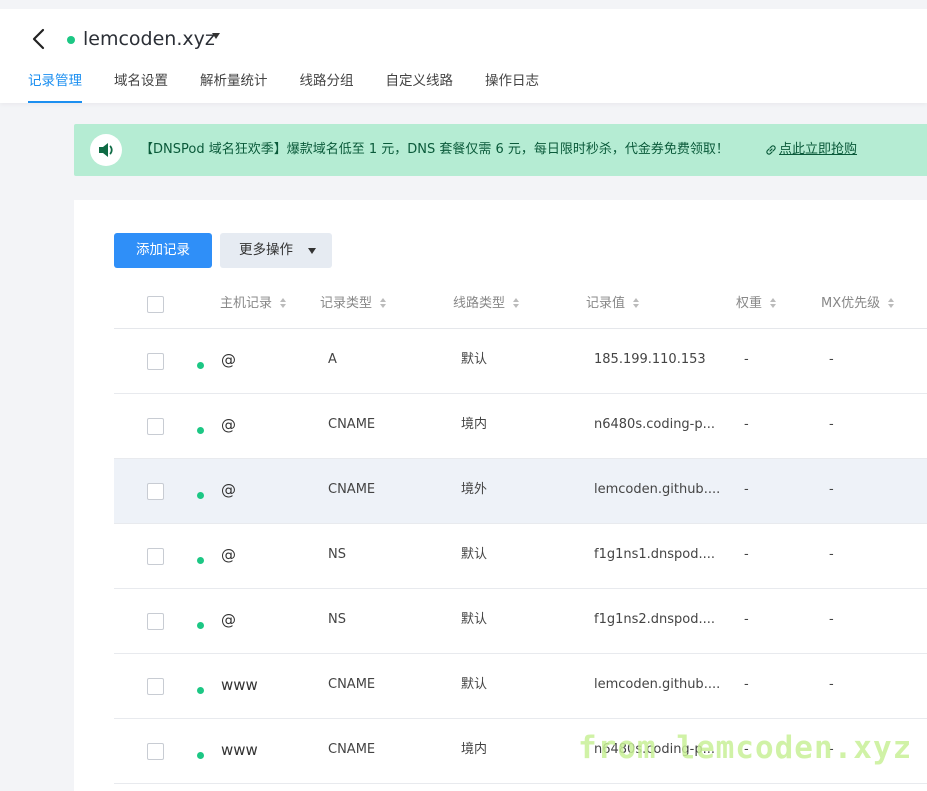 The image size is (927, 791). Describe the element at coordinates (520, 686) in the screenshot. I see `table-row: www CNAME 默认 lemcoden.github.... - -` at that location.